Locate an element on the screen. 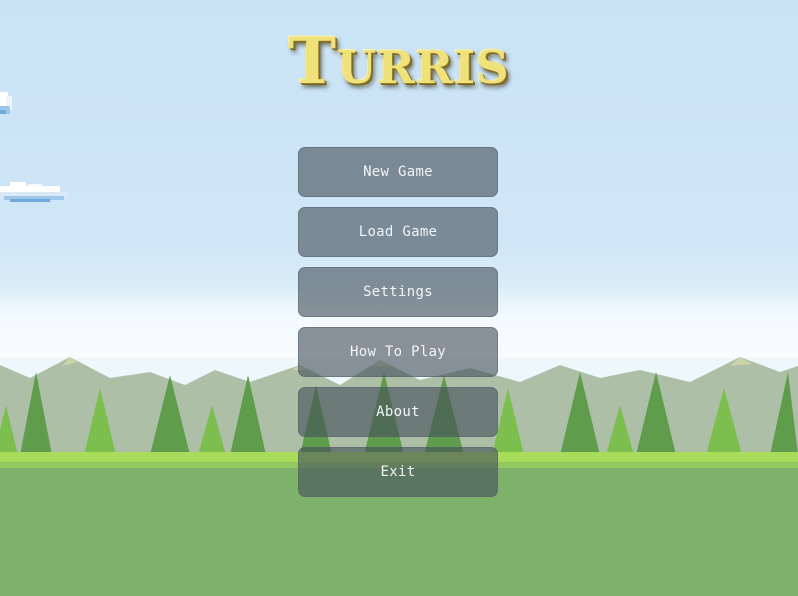 The image size is (798, 596). settings-button: Settings is located at coordinates (398, 292).